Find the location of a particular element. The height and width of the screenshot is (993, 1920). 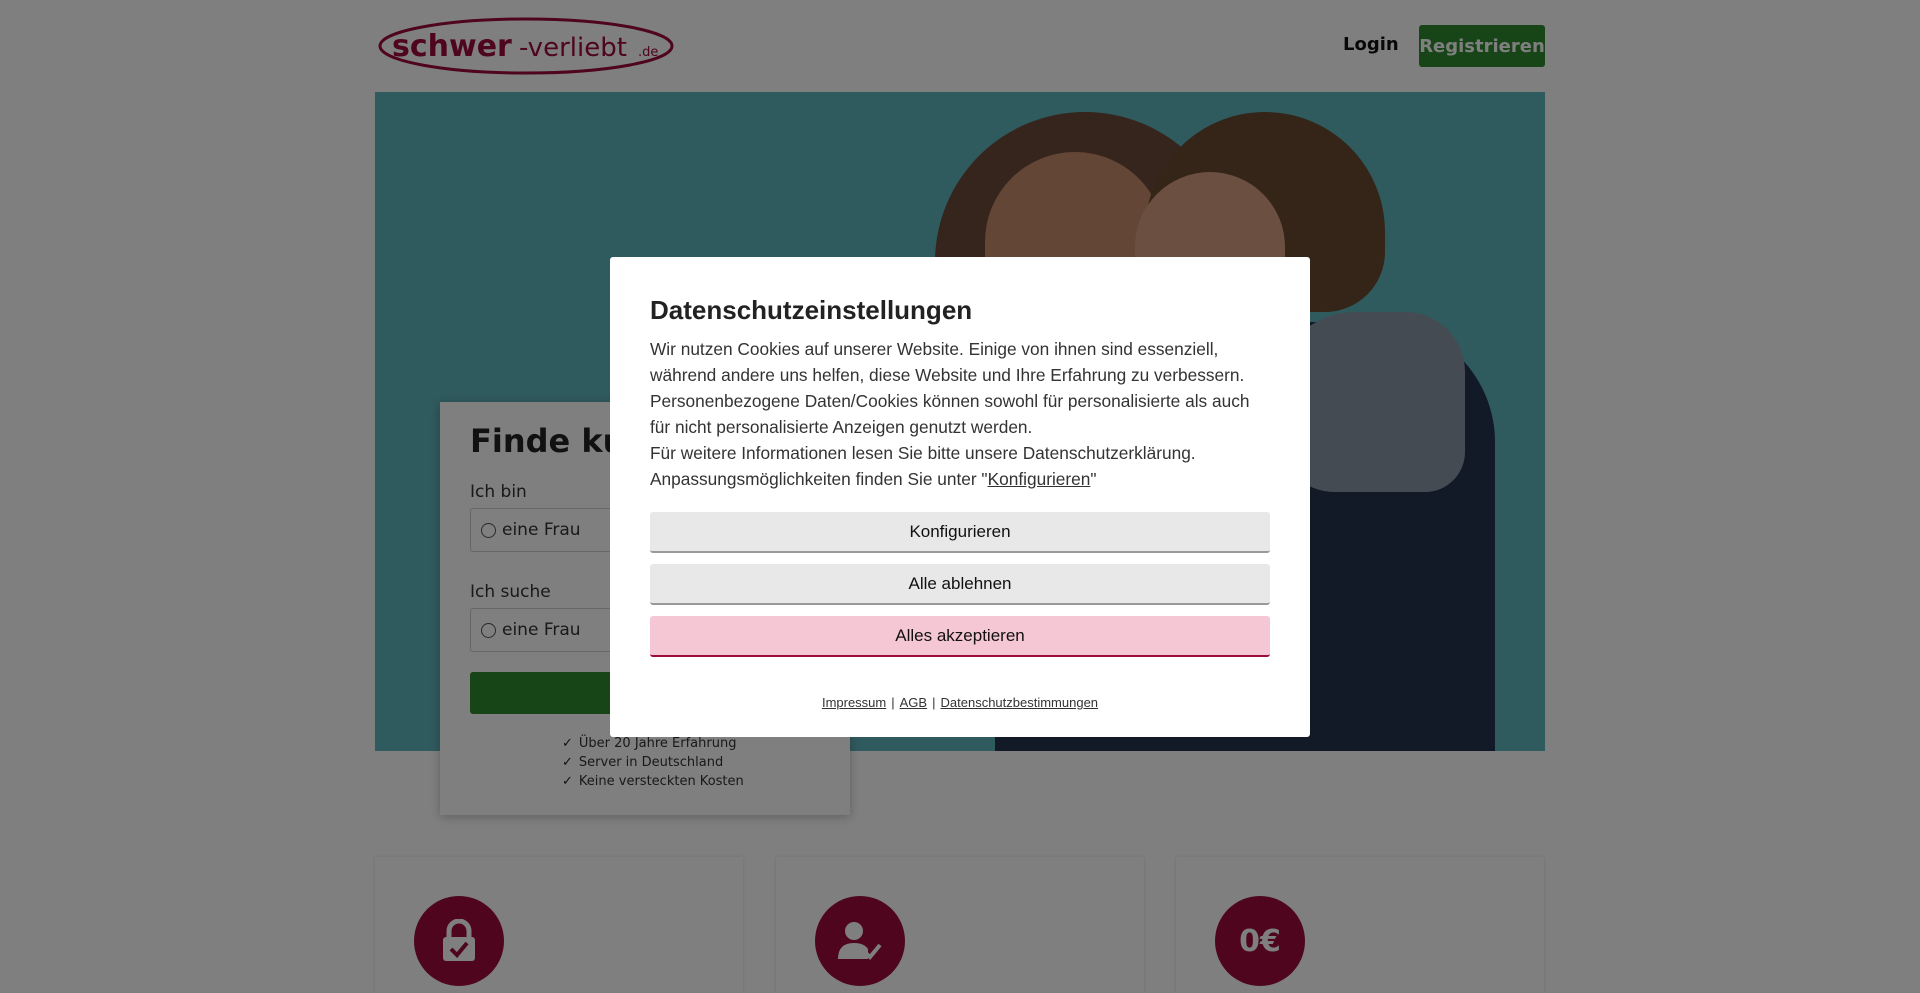

config-suffix: " is located at coordinates (1093, 479).